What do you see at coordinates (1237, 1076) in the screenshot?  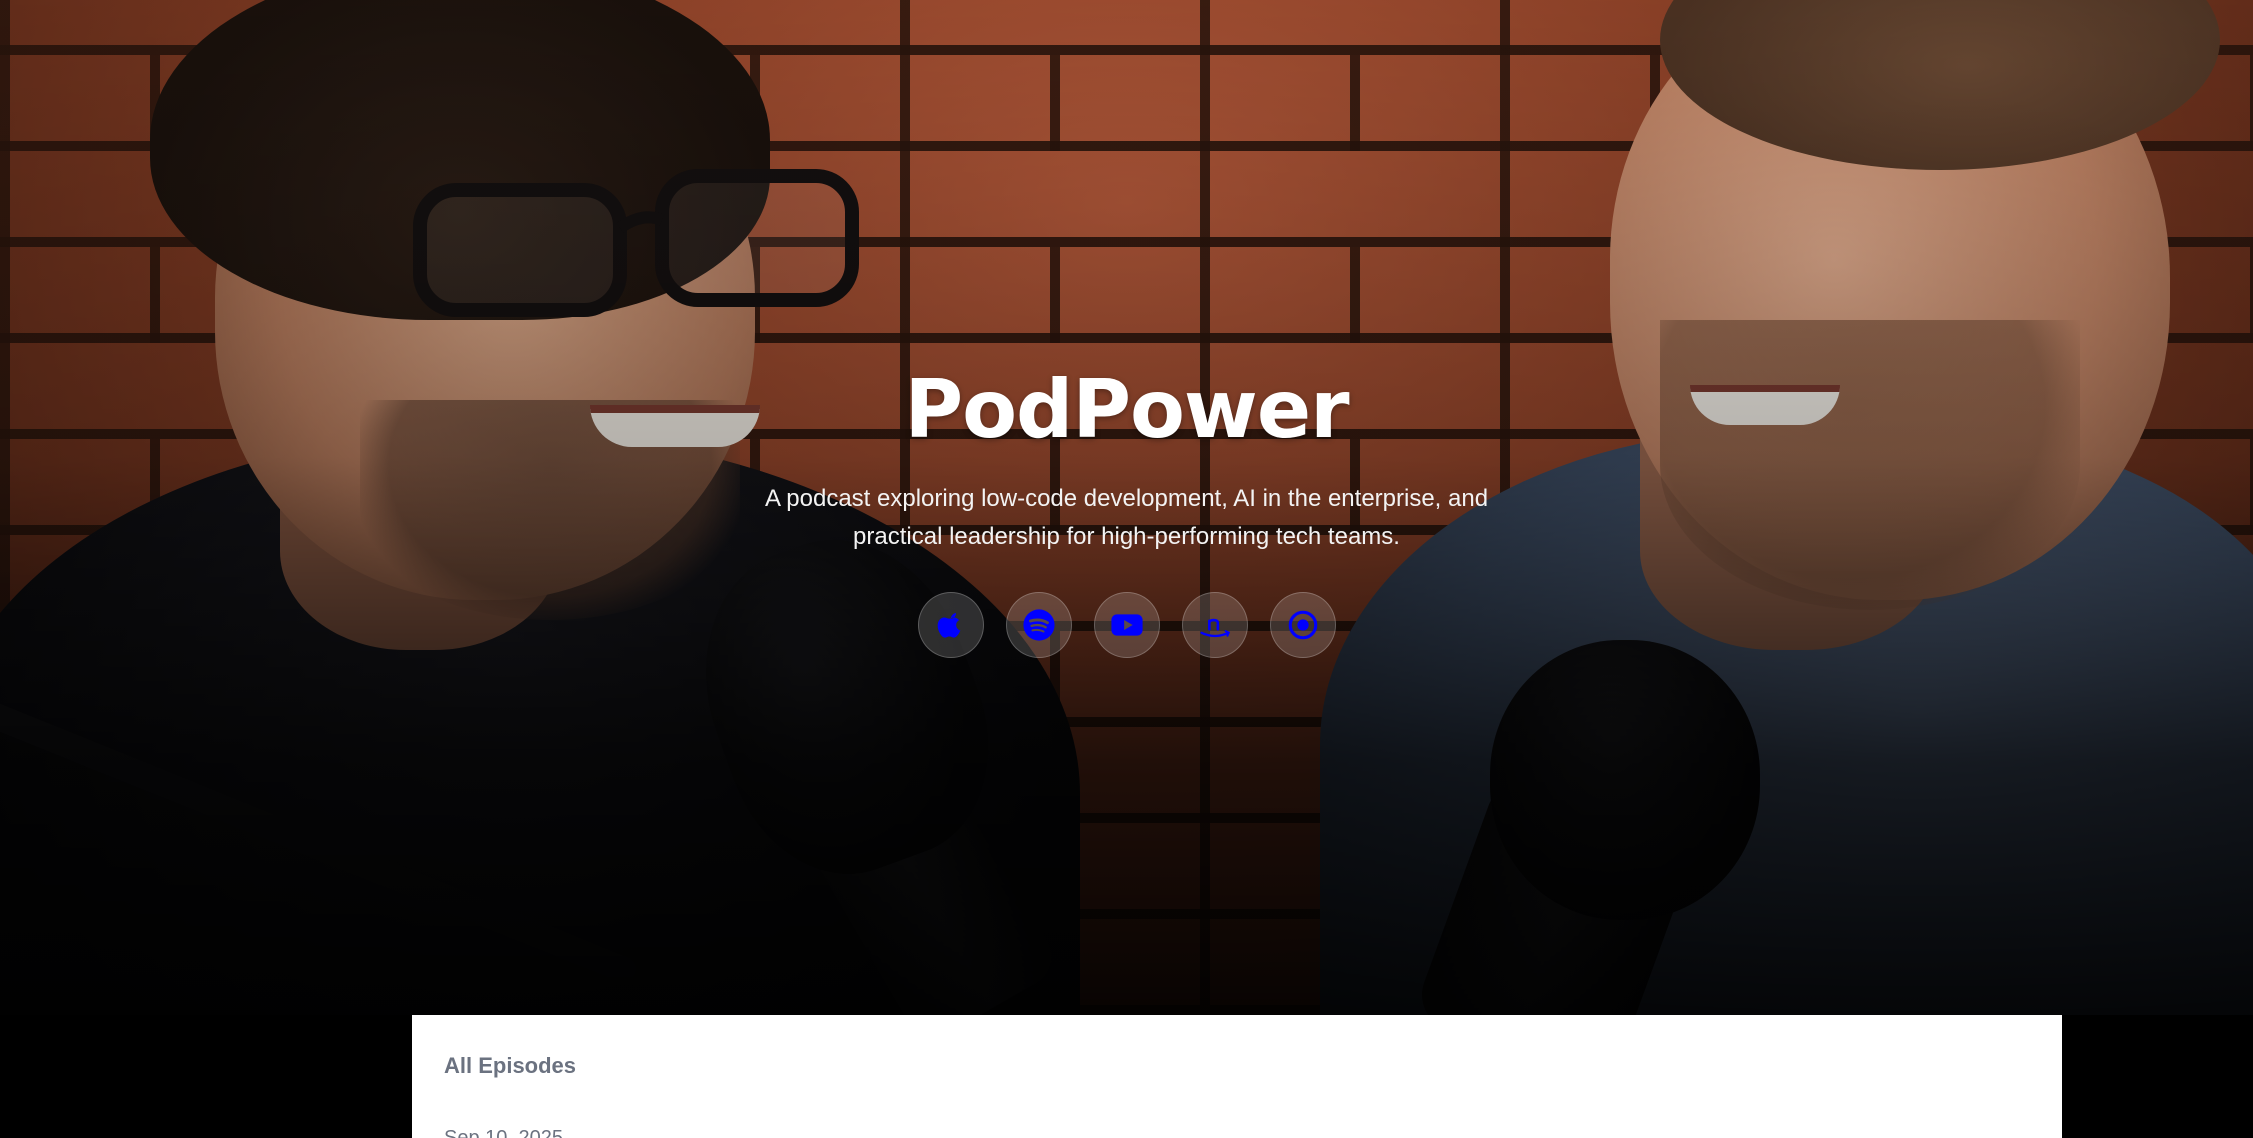 I see `episodes-panel: All Episodes Sep 10, 2025` at bounding box center [1237, 1076].